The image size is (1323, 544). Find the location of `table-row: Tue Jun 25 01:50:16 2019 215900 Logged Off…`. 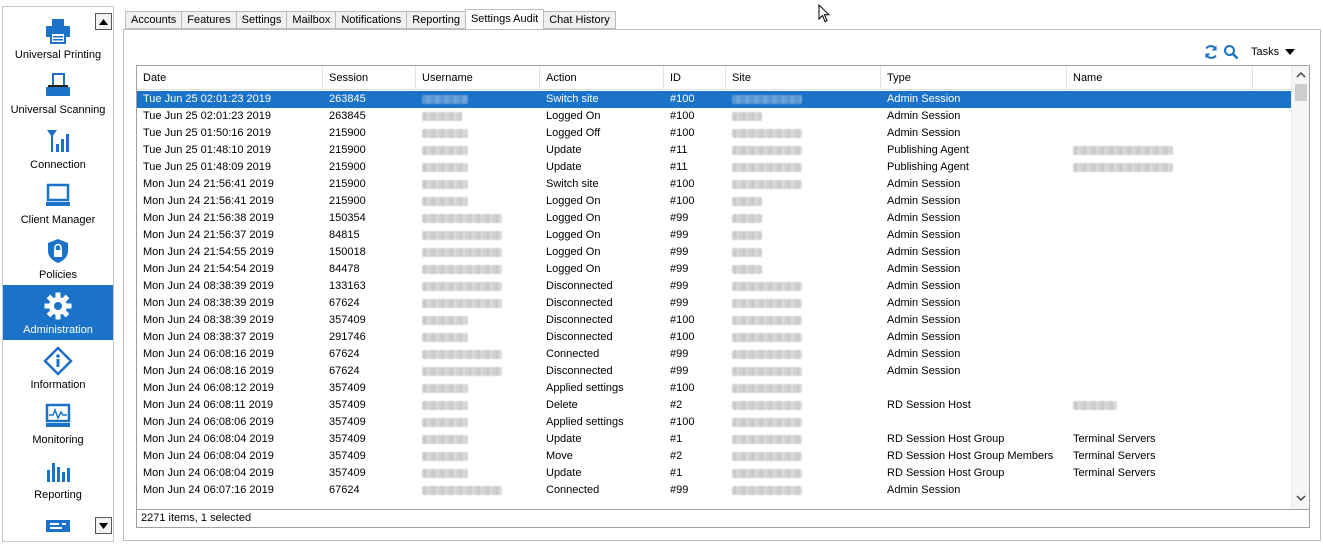

table-row: Tue Jun 25 01:50:16 2019 215900 Logged Off… is located at coordinates (714, 133).